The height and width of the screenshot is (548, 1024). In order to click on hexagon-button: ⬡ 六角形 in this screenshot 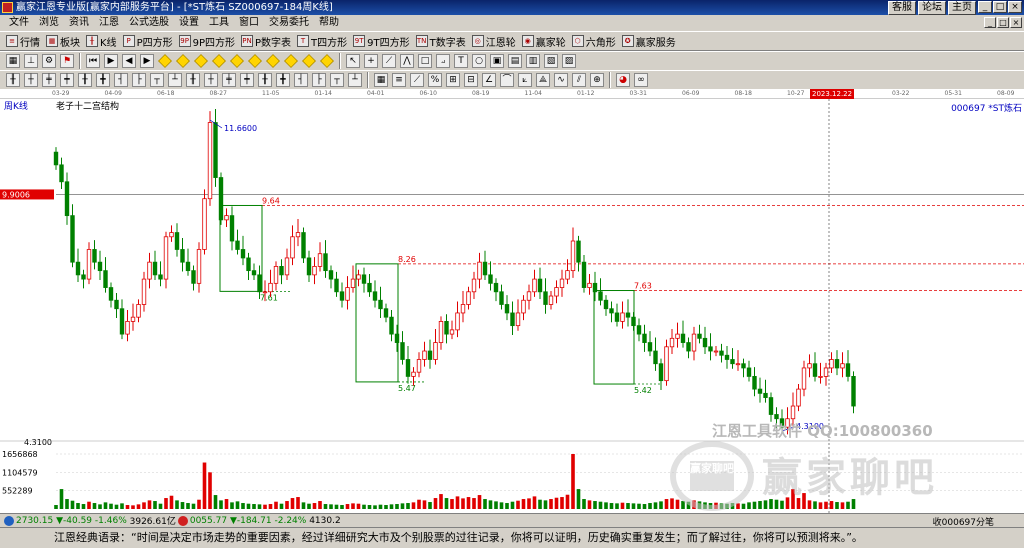, I will do `click(595, 41)`.